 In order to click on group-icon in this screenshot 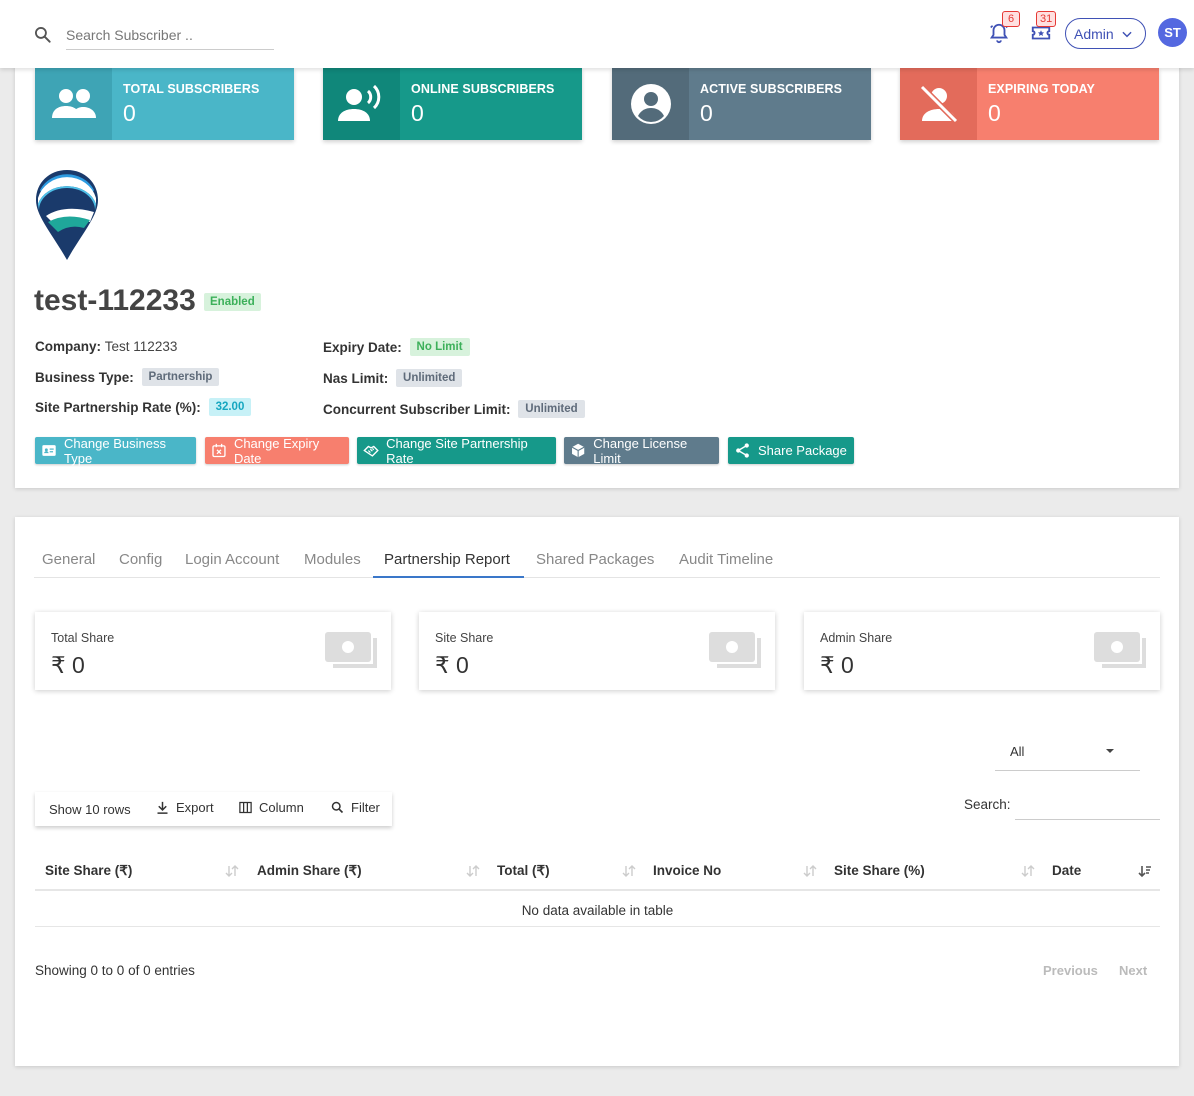, I will do `click(73, 103)`.